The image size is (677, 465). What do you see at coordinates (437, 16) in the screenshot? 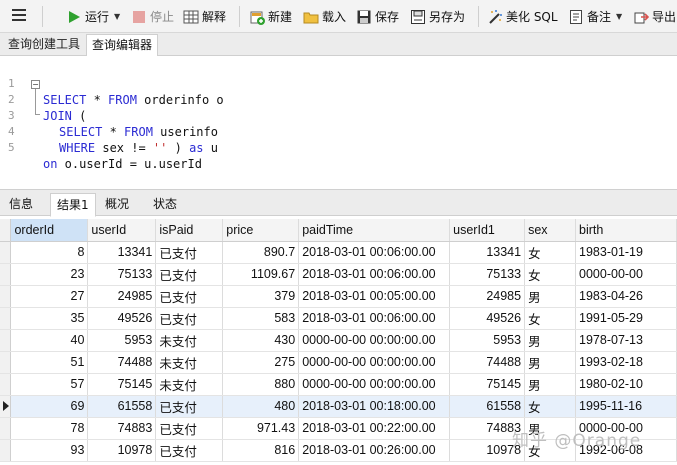
I see `save-as-button: 另存为` at bounding box center [437, 16].